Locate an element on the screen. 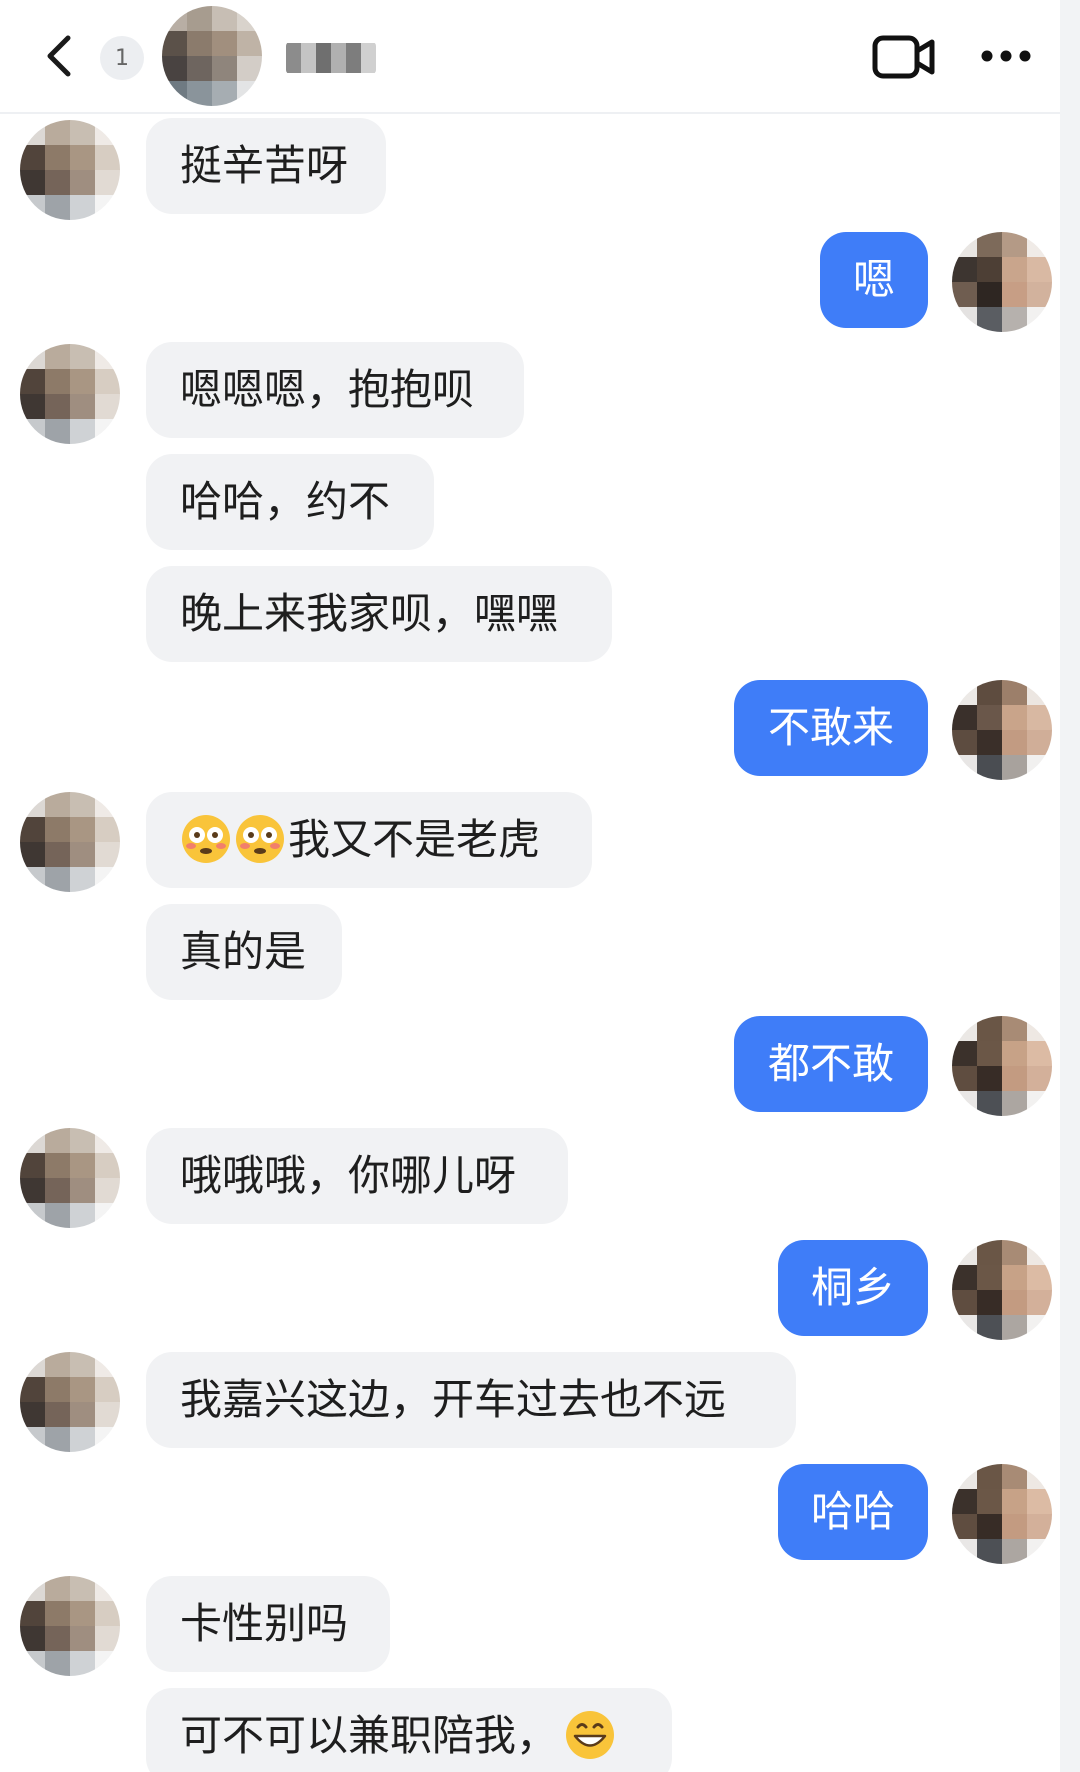  contact-avatar is located at coordinates (212, 56).